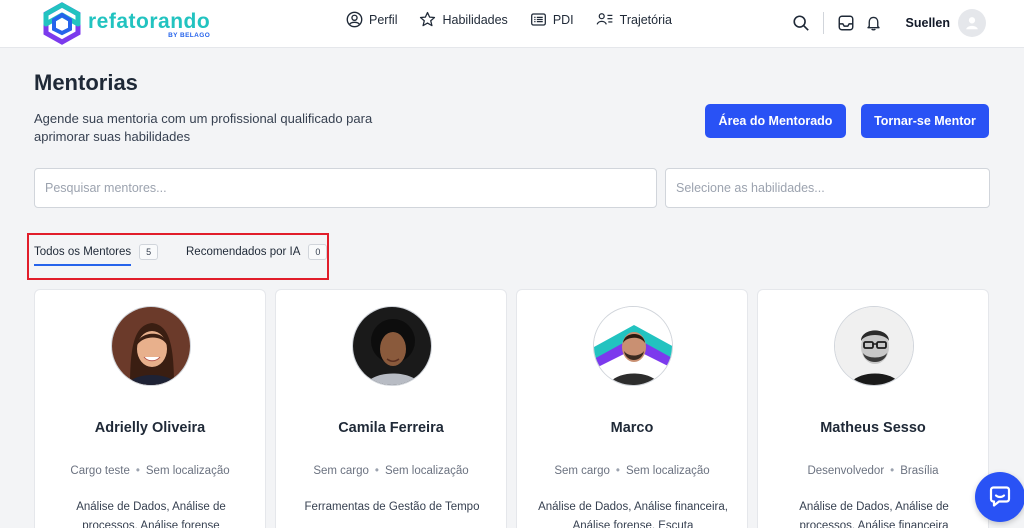  Describe the element at coordinates (632, 428) in the screenshot. I see `mentor-name: Marco` at that location.